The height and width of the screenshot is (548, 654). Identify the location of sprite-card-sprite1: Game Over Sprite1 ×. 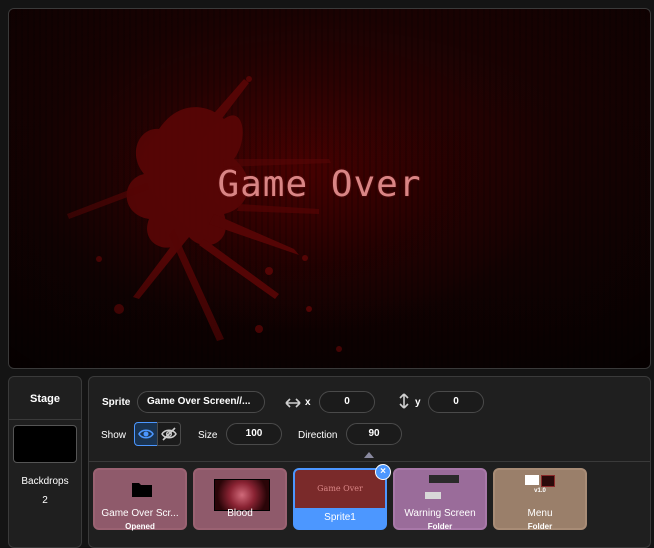
(342, 497).